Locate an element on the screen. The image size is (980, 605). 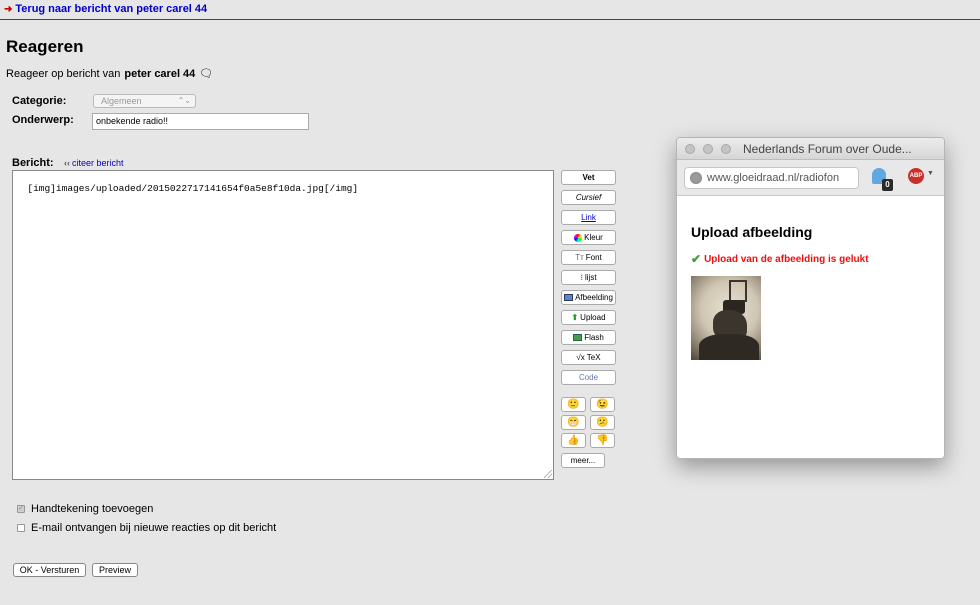
code-label: Code is located at coordinates (588, 377).